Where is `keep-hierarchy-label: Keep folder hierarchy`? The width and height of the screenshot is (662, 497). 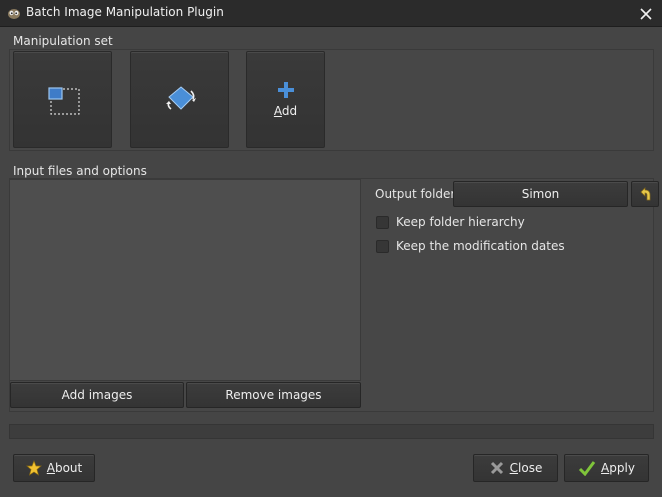 keep-hierarchy-label: Keep folder hierarchy is located at coordinates (460, 222).